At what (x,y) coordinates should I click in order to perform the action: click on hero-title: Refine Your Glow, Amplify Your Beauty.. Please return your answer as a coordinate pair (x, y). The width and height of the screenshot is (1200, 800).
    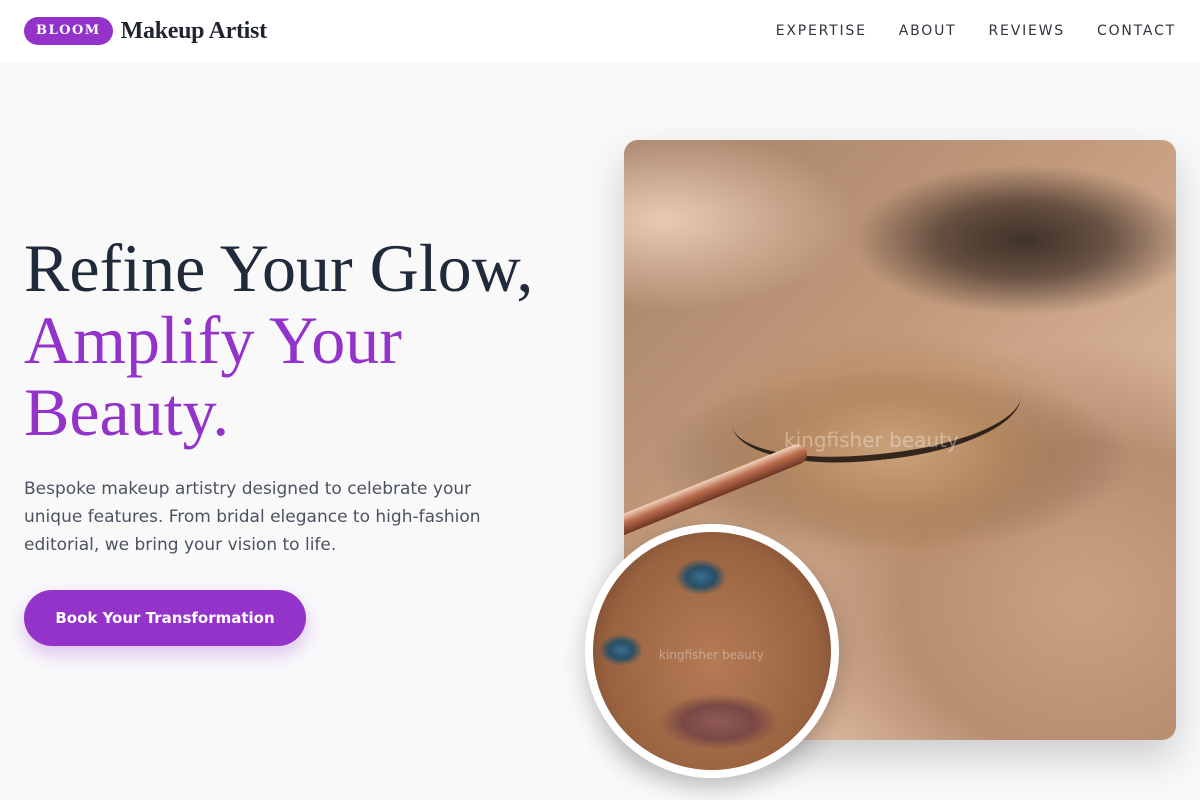
    Looking at the image, I should click on (314, 340).